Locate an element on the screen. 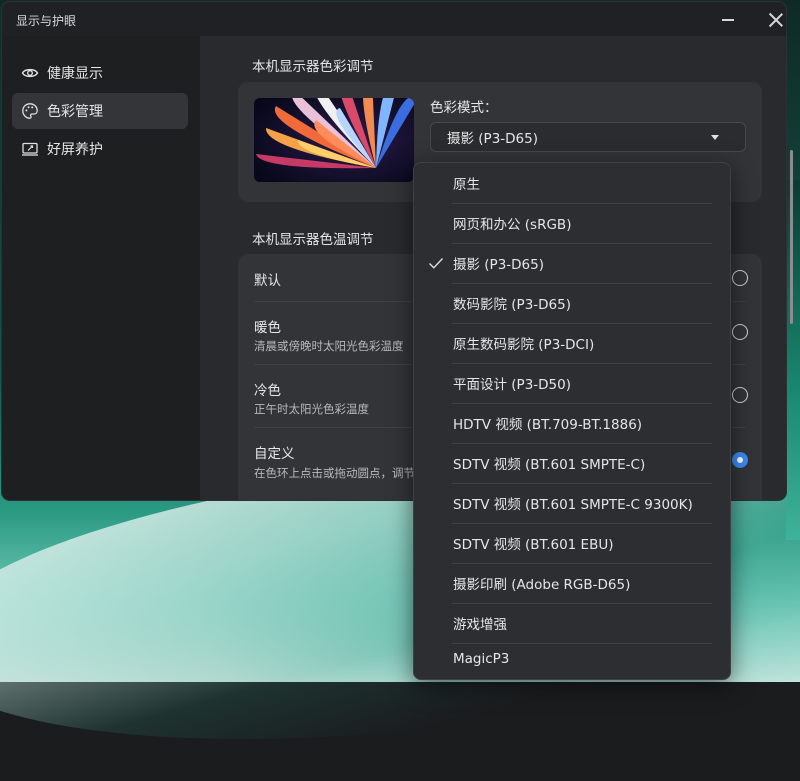 This screenshot has width=800, height=781. menu-item-label: SDTV 视频 (BT.601 SMPTE-C 9300K) is located at coordinates (573, 505).